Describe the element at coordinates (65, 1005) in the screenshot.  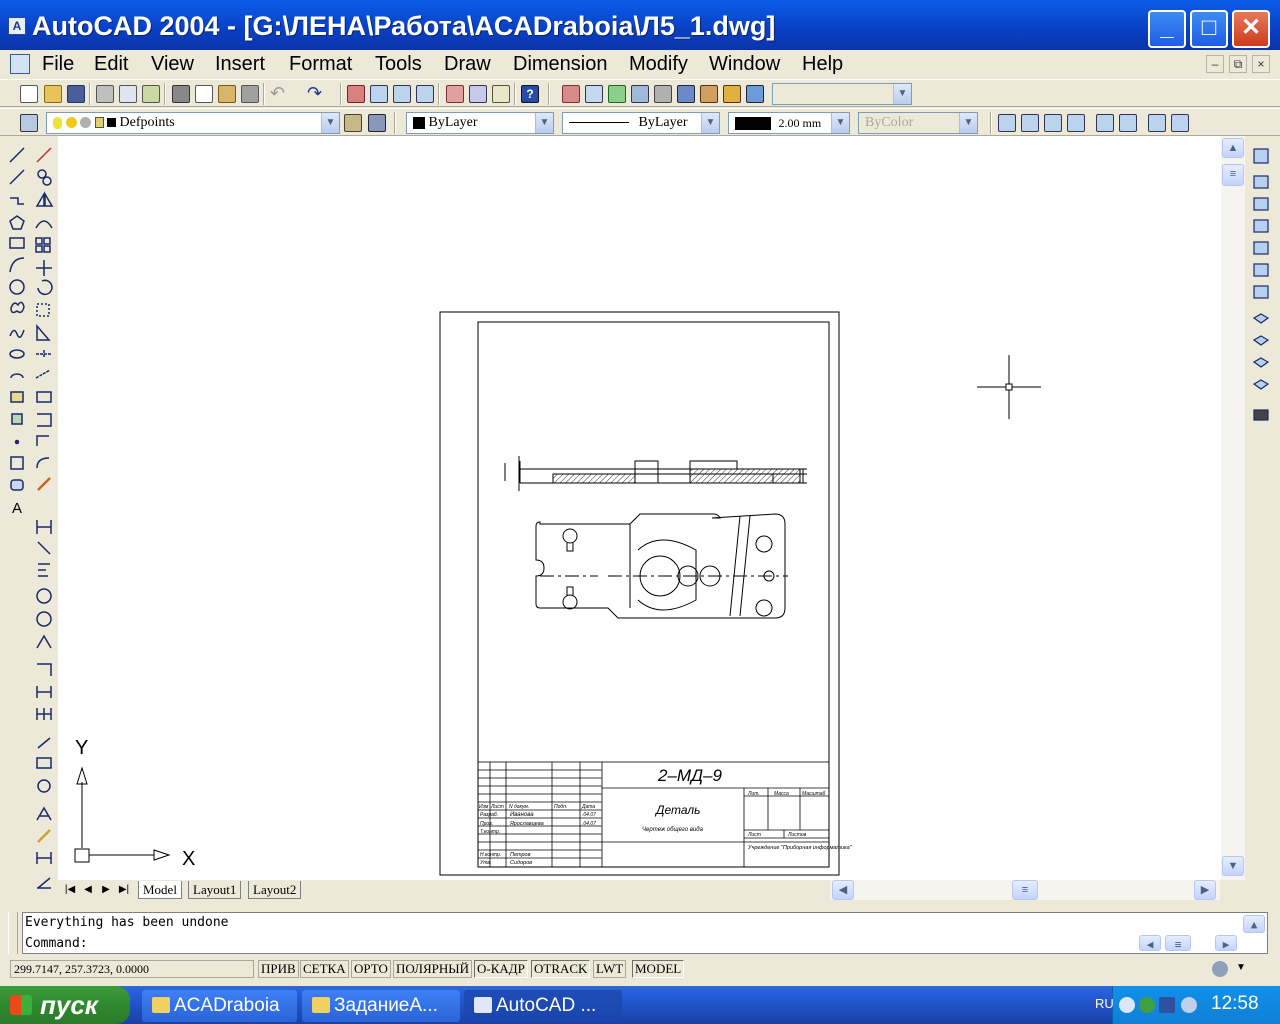
I see `start-button: пуск` at that location.